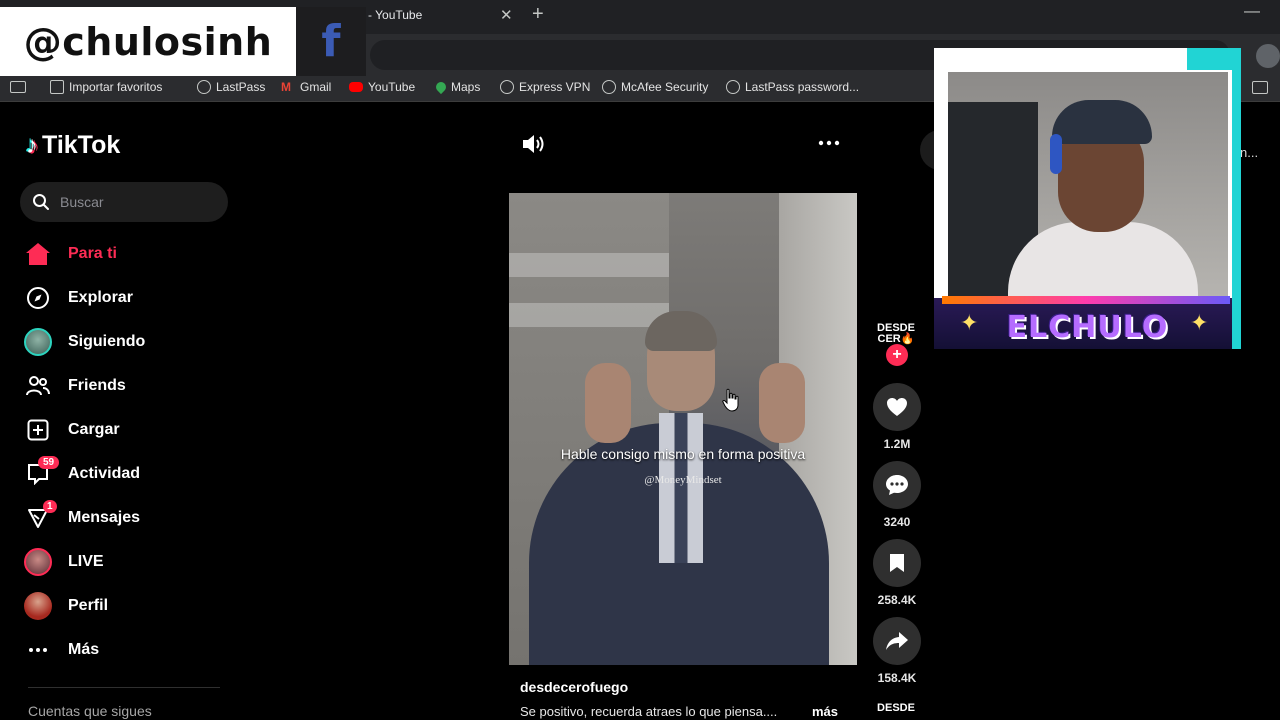  I want to click on nav-label: Para ti, so click(92, 253).